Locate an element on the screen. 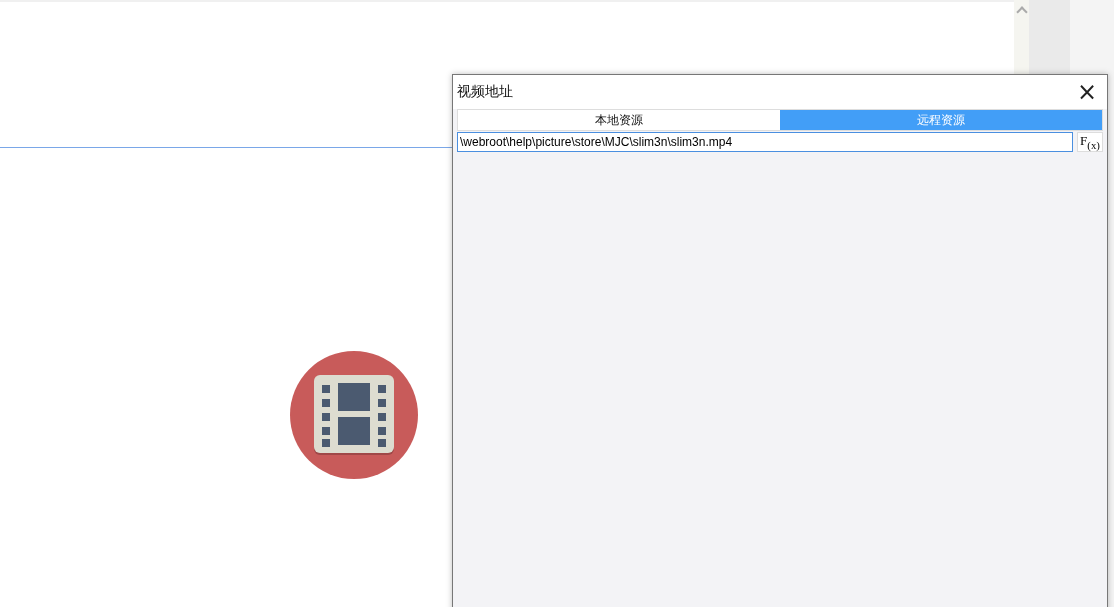 This screenshot has width=1114, height=607. close-button: × is located at coordinates (1087, 92).